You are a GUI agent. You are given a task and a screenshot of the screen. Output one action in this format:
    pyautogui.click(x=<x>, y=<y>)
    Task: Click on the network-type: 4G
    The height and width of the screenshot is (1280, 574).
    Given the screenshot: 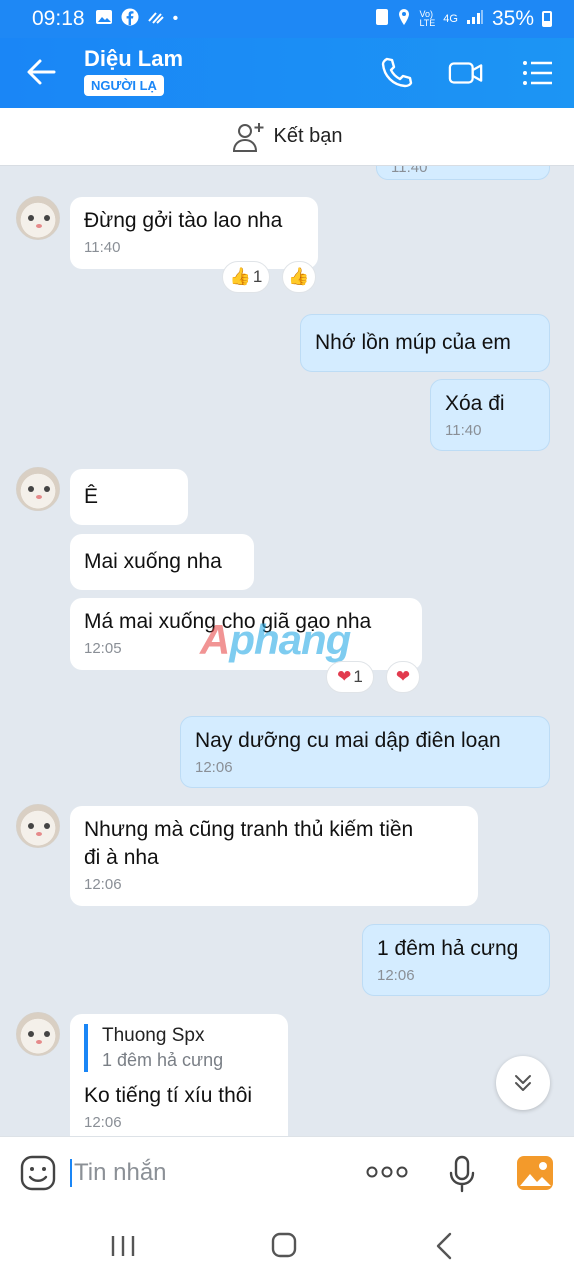 What is the action you would take?
    pyautogui.click(x=450, y=19)
    